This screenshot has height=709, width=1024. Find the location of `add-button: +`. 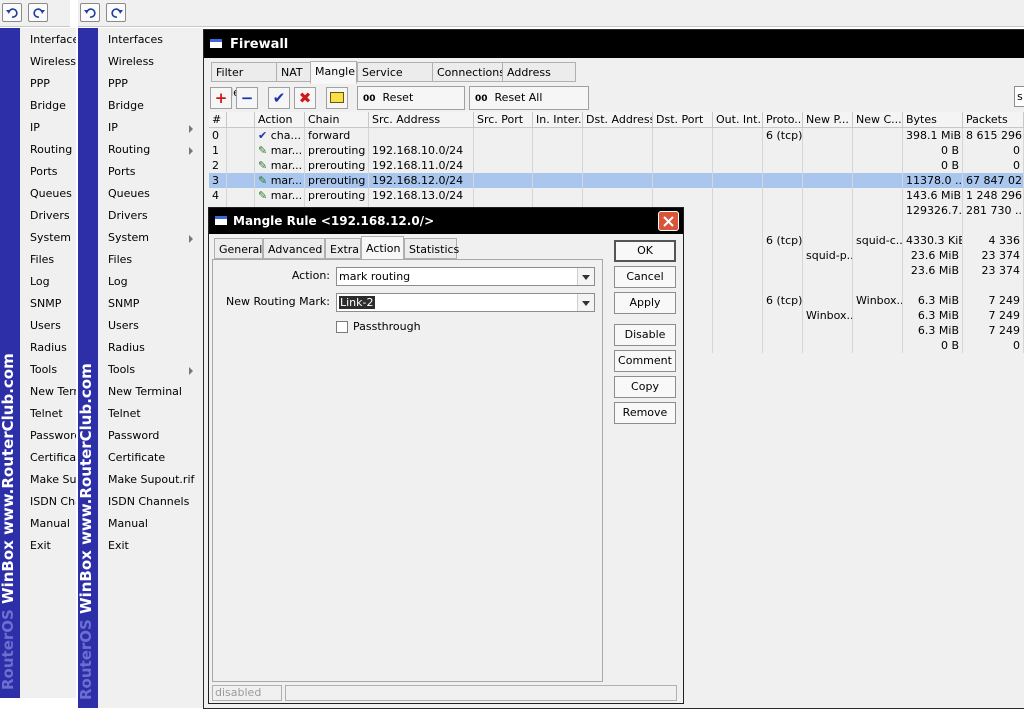

add-button: + is located at coordinates (221, 98).